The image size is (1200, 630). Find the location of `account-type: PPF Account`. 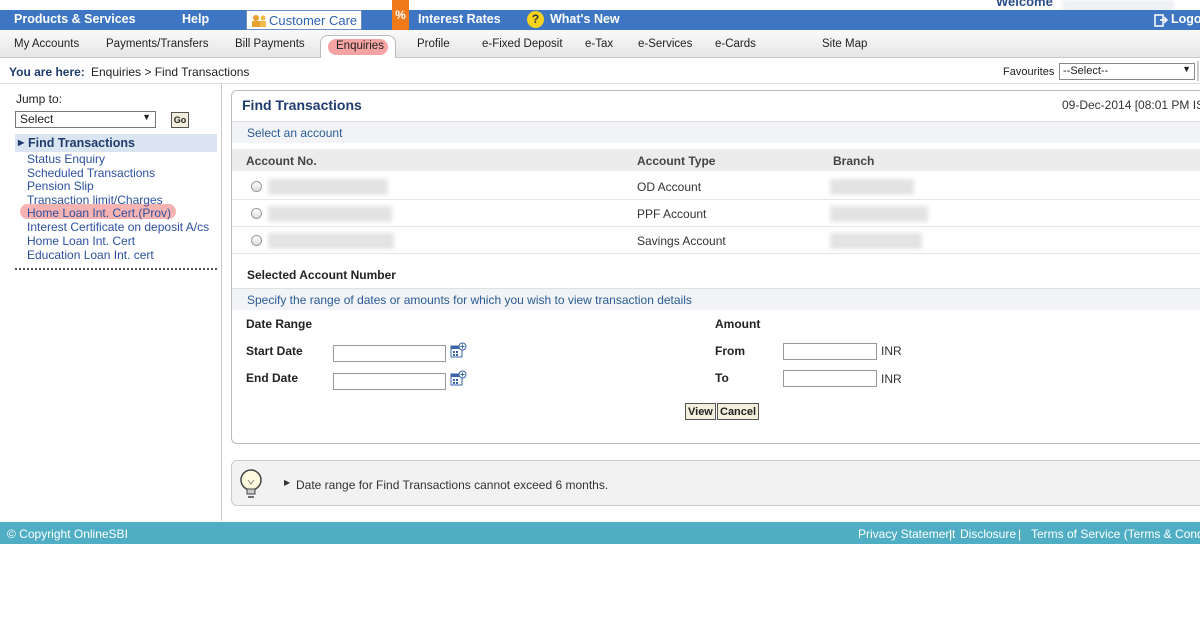

account-type: PPF Account is located at coordinates (672, 214).